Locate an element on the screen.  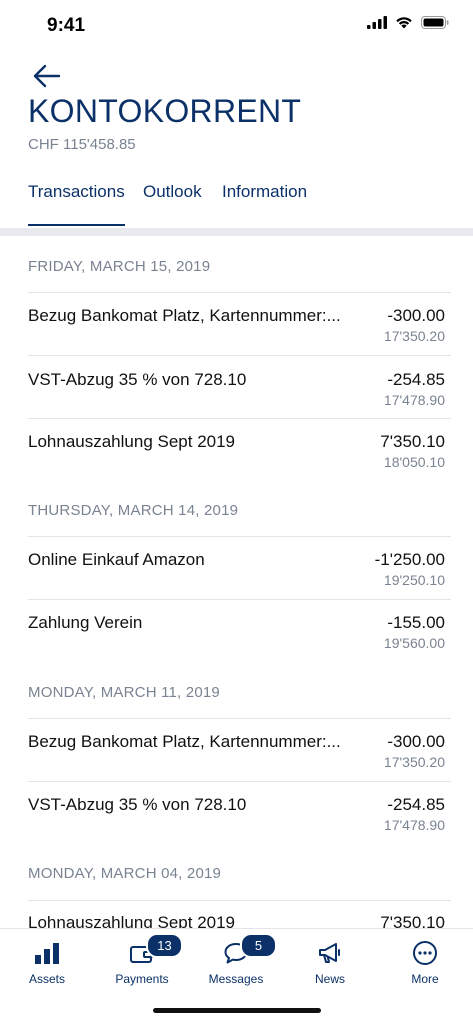
date-header: MONDAY, MARCH 11, 2019 is located at coordinates (124, 692).